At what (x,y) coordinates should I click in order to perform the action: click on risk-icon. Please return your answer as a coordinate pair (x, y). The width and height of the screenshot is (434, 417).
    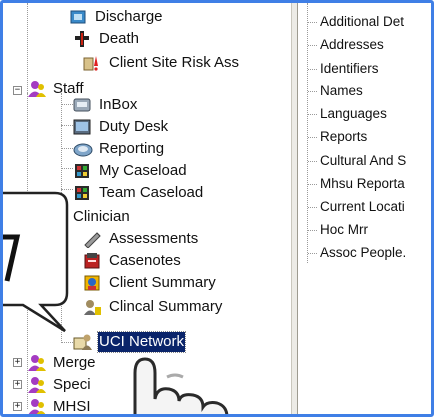
    Looking at the image, I should click on (93, 63).